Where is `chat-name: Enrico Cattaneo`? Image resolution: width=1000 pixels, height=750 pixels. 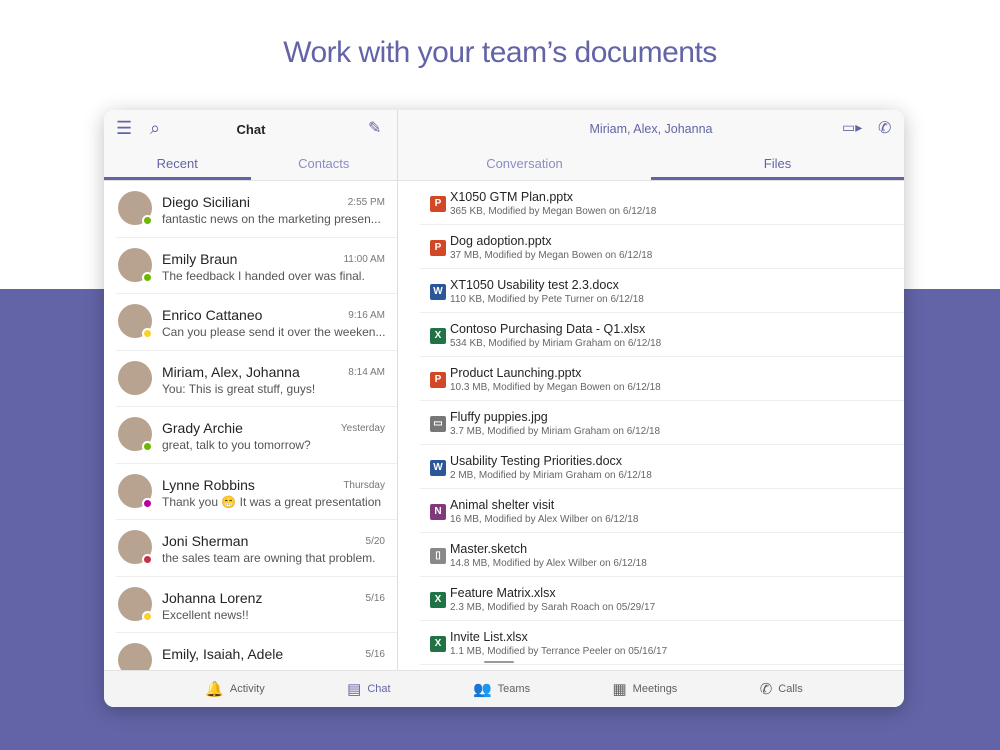
chat-name: Enrico Cattaneo is located at coordinates (212, 315).